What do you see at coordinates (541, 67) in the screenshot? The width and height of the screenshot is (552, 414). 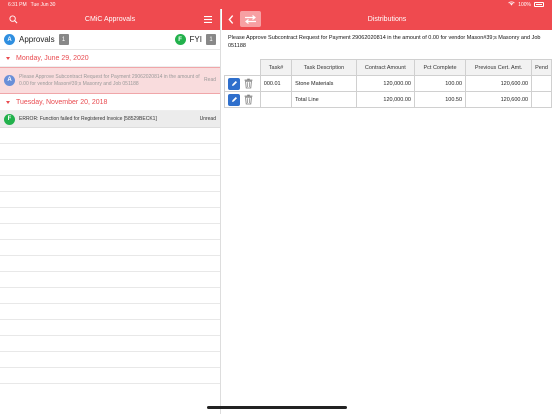 I see `column-header: Pend` at bounding box center [541, 67].